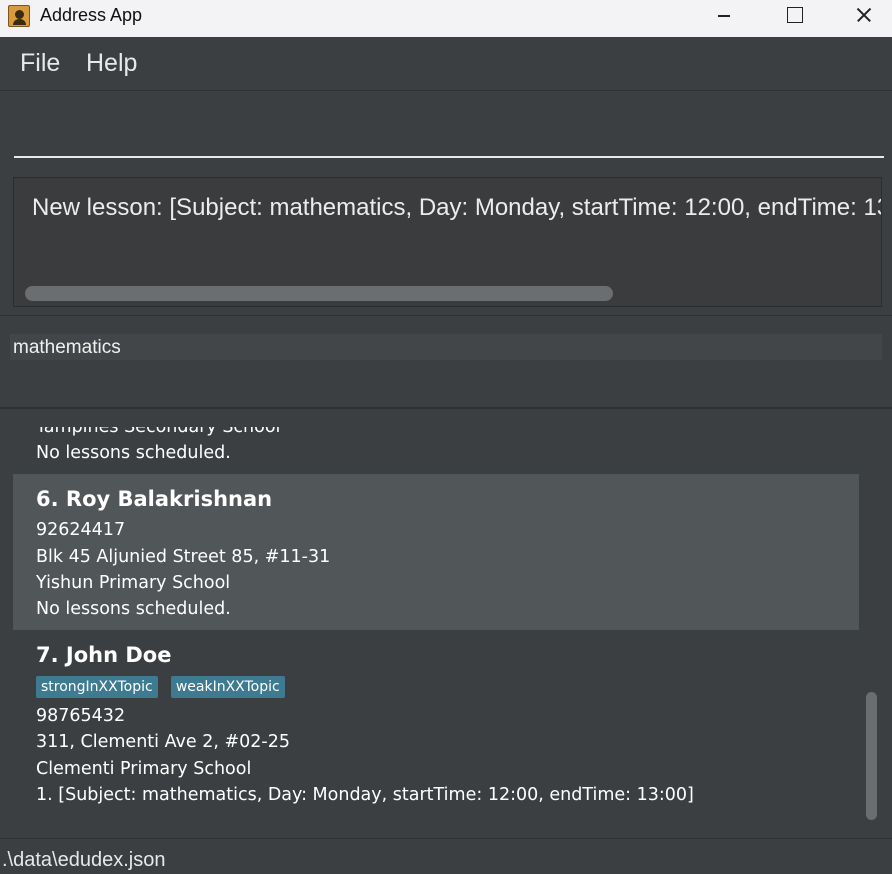 Image resolution: width=892 pixels, height=874 pixels. Describe the element at coordinates (436, 688) in the screenshot. I see `tag-list: strongInXXTopic weakInXXTopic` at that location.